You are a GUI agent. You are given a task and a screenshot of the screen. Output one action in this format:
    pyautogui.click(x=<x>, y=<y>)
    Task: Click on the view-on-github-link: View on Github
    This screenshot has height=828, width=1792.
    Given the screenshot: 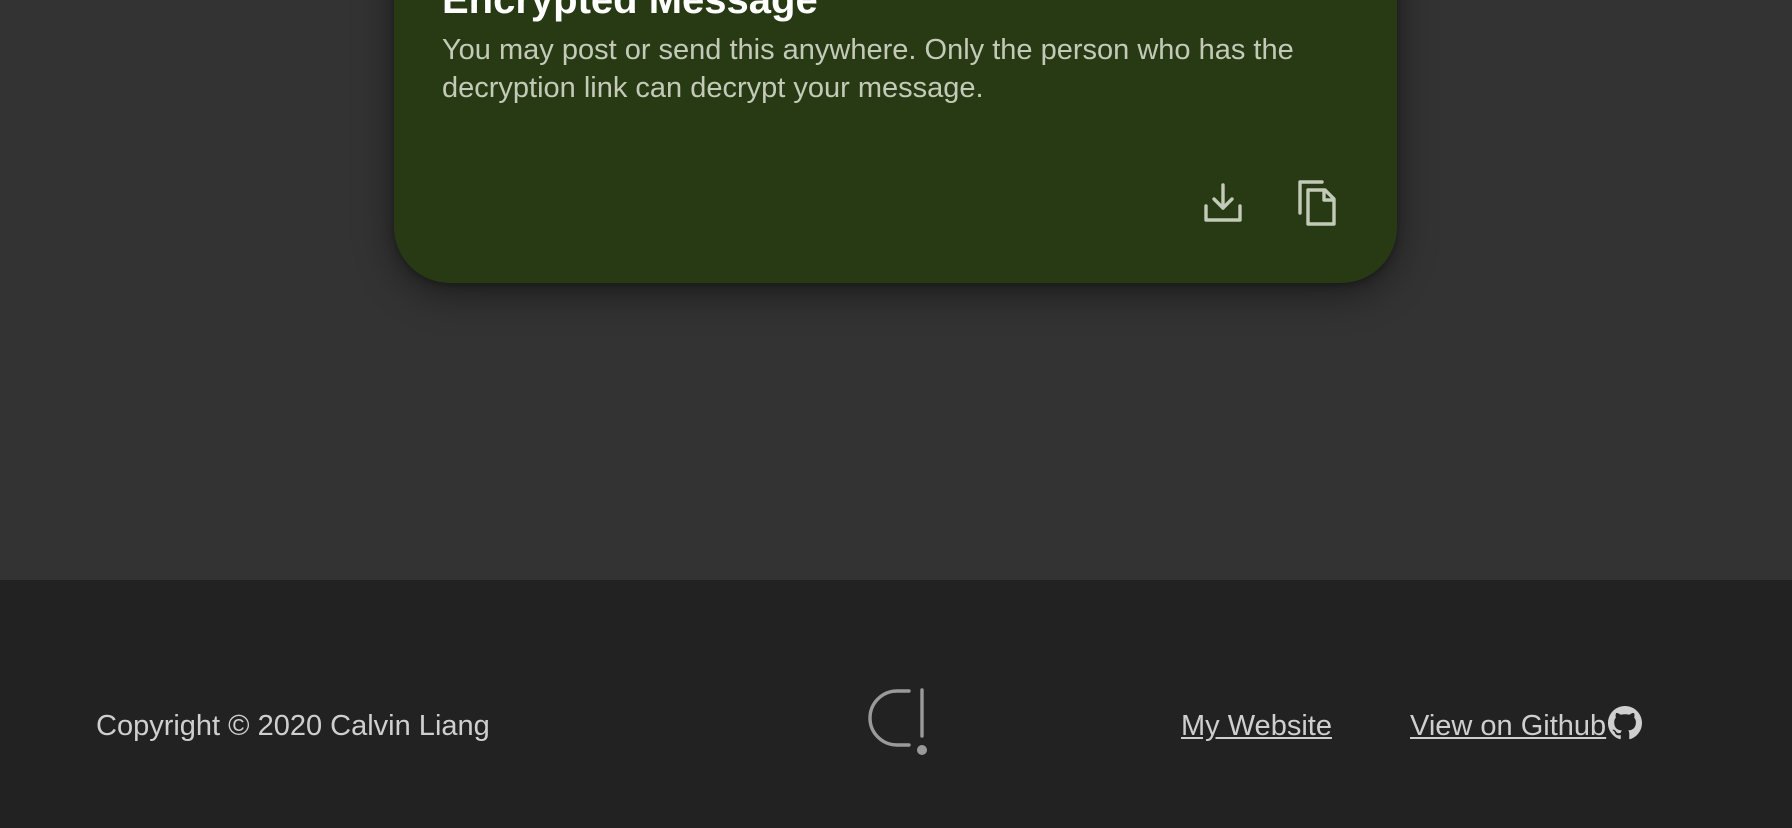 What is the action you would take?
    pyautogui.click(x=1526, y=725)
    